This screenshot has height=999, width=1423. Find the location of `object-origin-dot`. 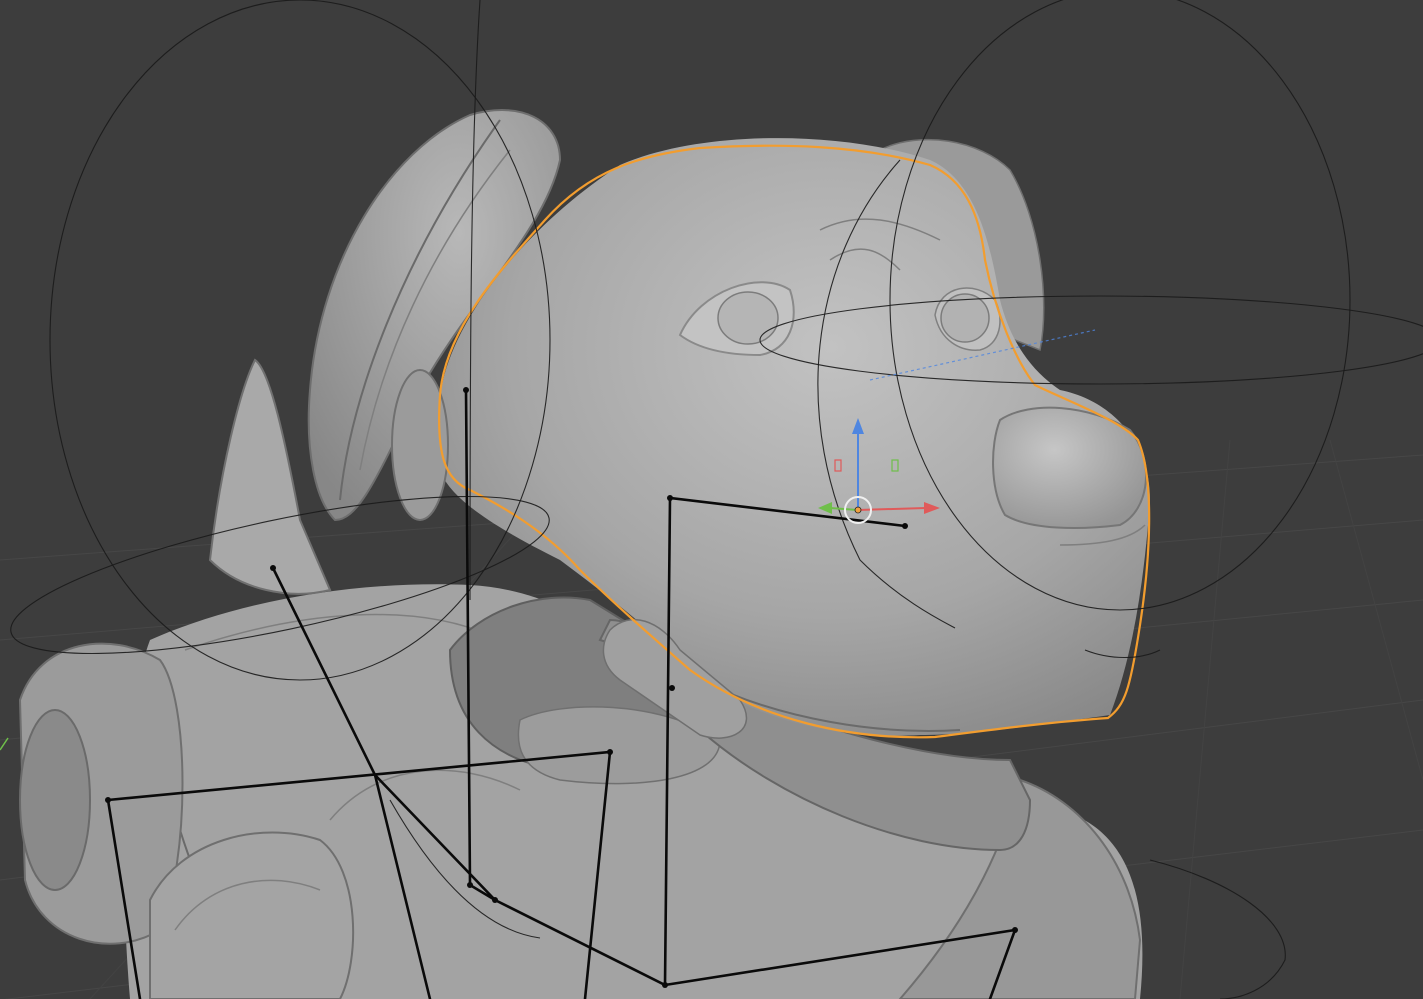

object-origin-dot is located at coordinates (858, 510).